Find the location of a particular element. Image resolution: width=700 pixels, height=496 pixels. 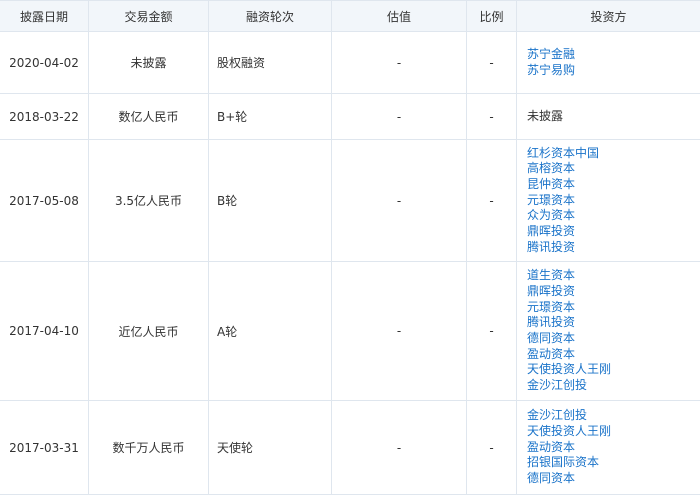

cell-date: 2018-03-22 is located at coordinates (44, 116).